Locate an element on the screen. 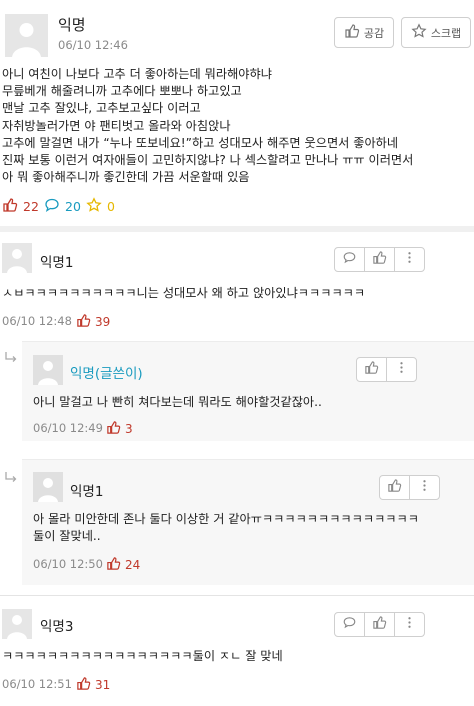  scrap-button: 스크랩 is located at coordinates (436, 32).